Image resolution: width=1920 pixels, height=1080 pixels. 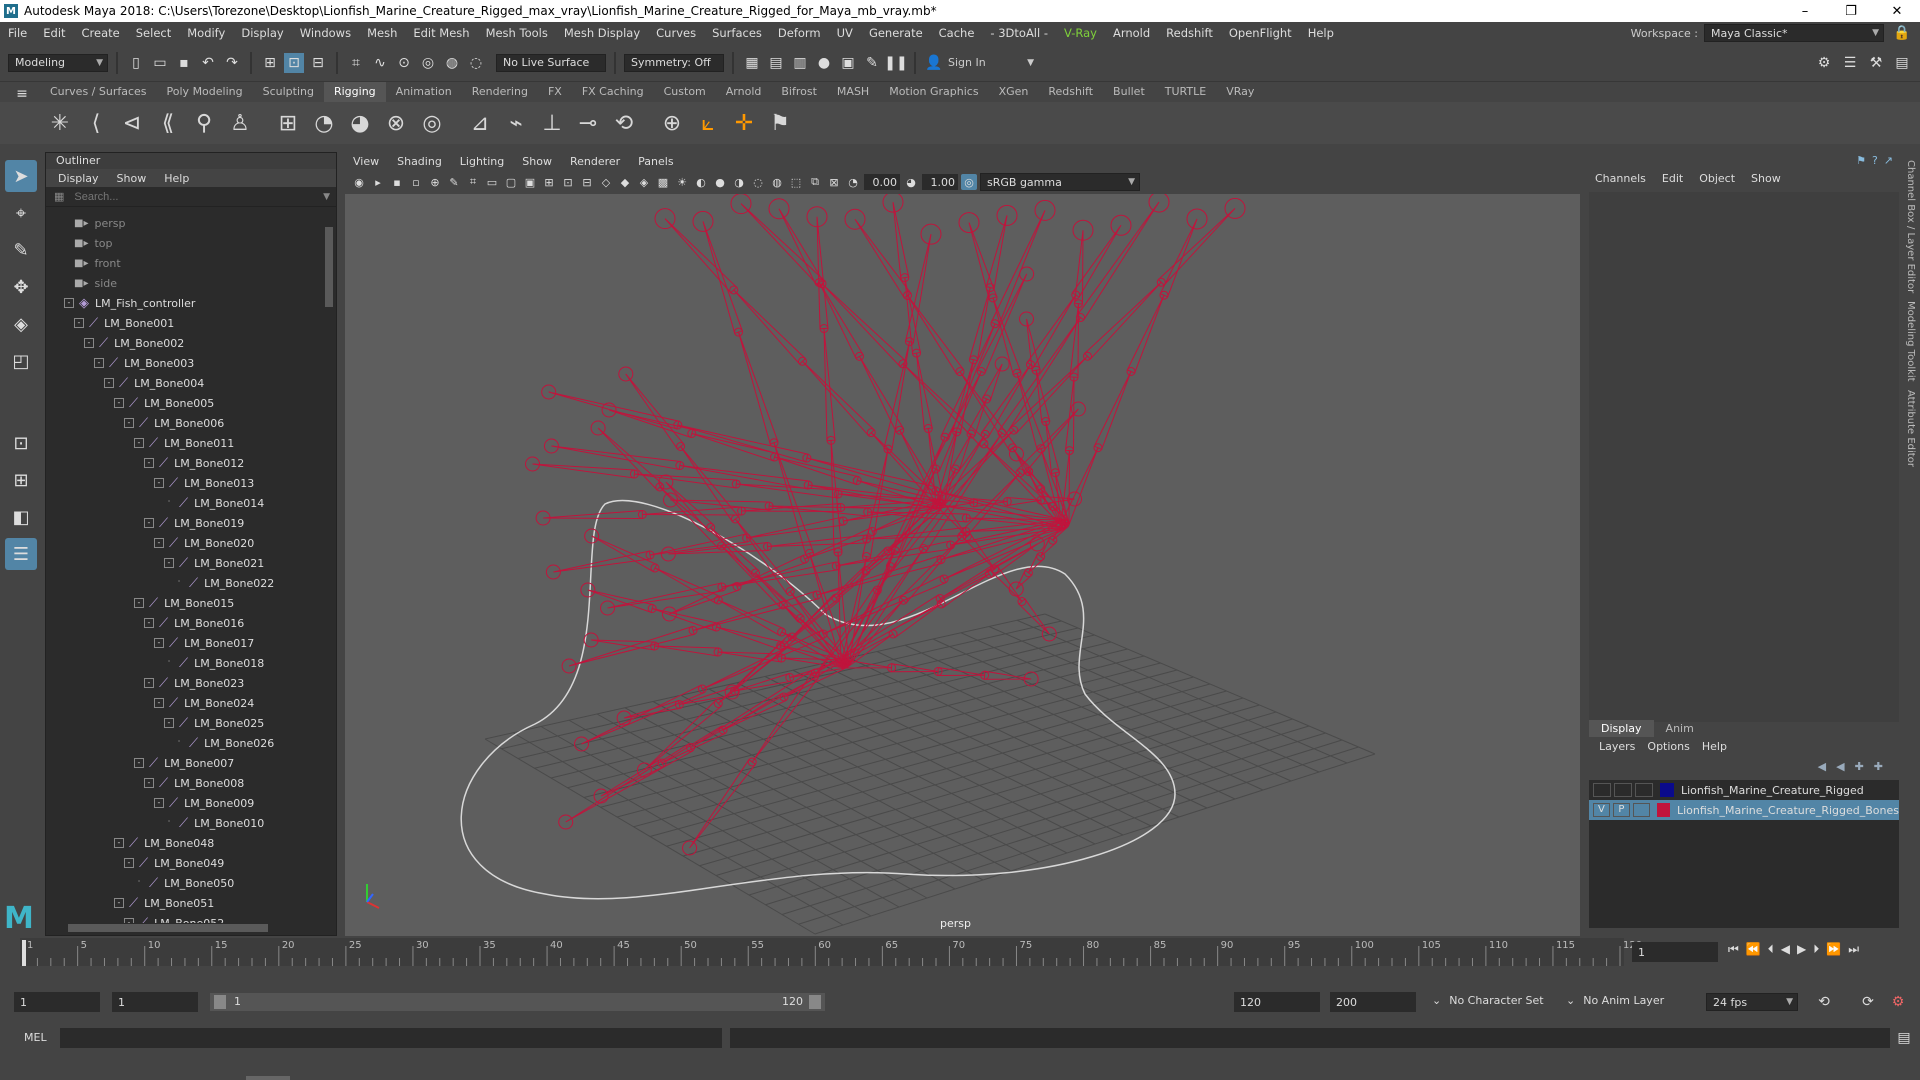 What do you see at coordinates (132, 178) in the screenshot?
I see `outliner-menu-show: Show` at bounding box center [132, 178].